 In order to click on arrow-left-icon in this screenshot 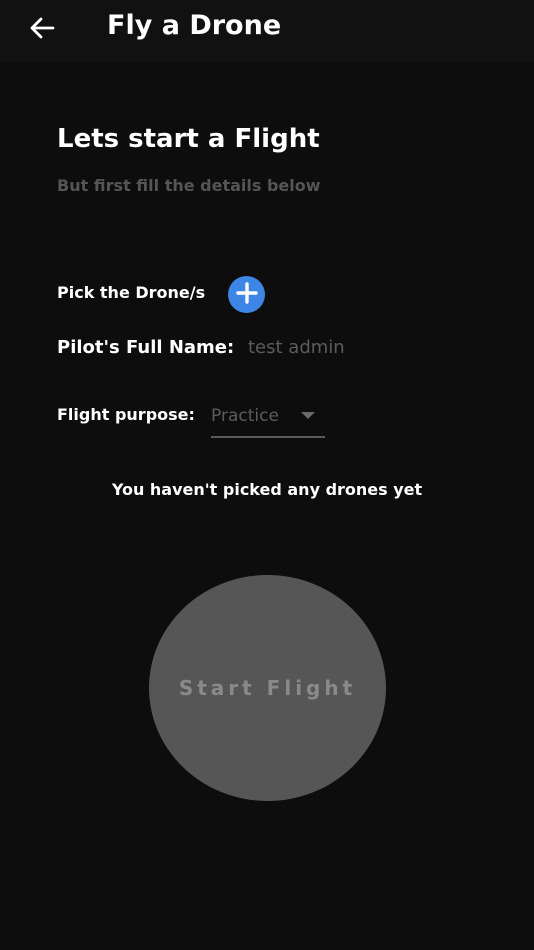, I will do `click(42, 30)`.